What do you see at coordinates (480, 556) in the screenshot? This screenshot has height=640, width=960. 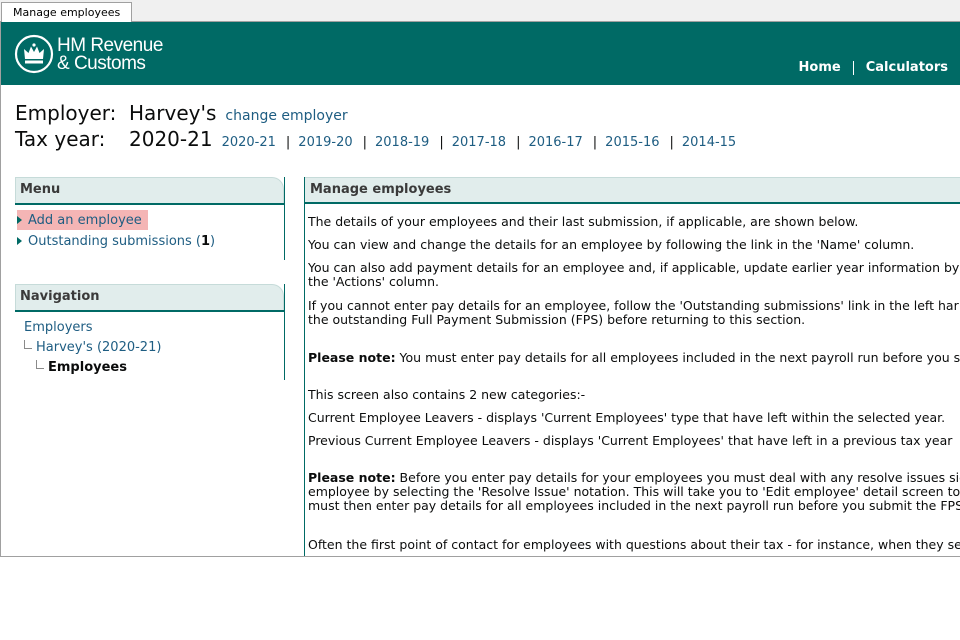 I see `frame-border-bottom` at bounding box center [480, 556].